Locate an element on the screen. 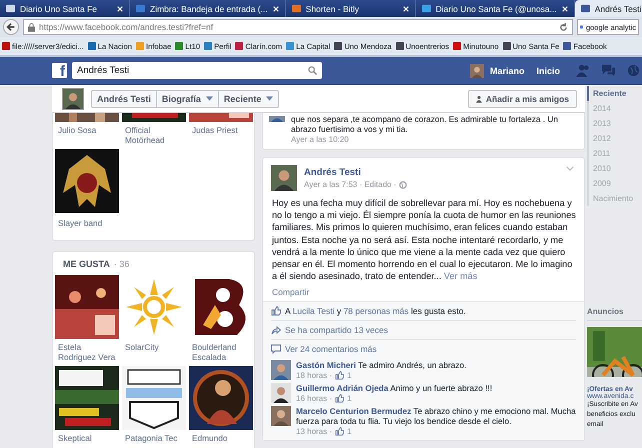  person-icon is located at coordinates (479, 98).